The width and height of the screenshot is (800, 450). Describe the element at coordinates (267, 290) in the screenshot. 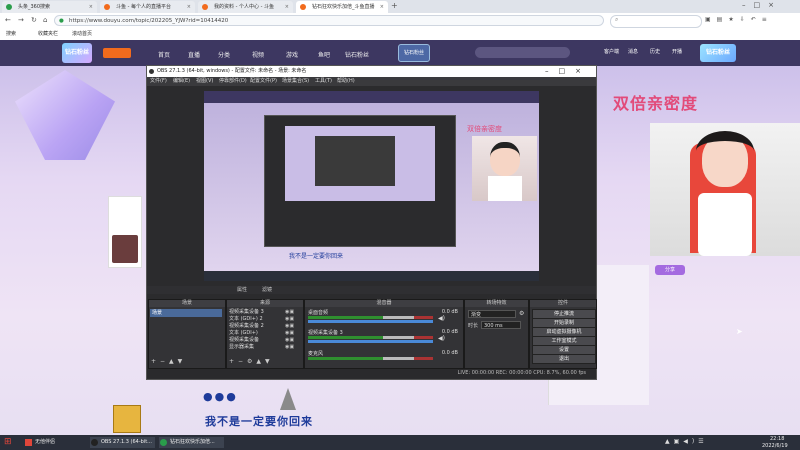

I see `filters-tab: 滤镜` at that location.